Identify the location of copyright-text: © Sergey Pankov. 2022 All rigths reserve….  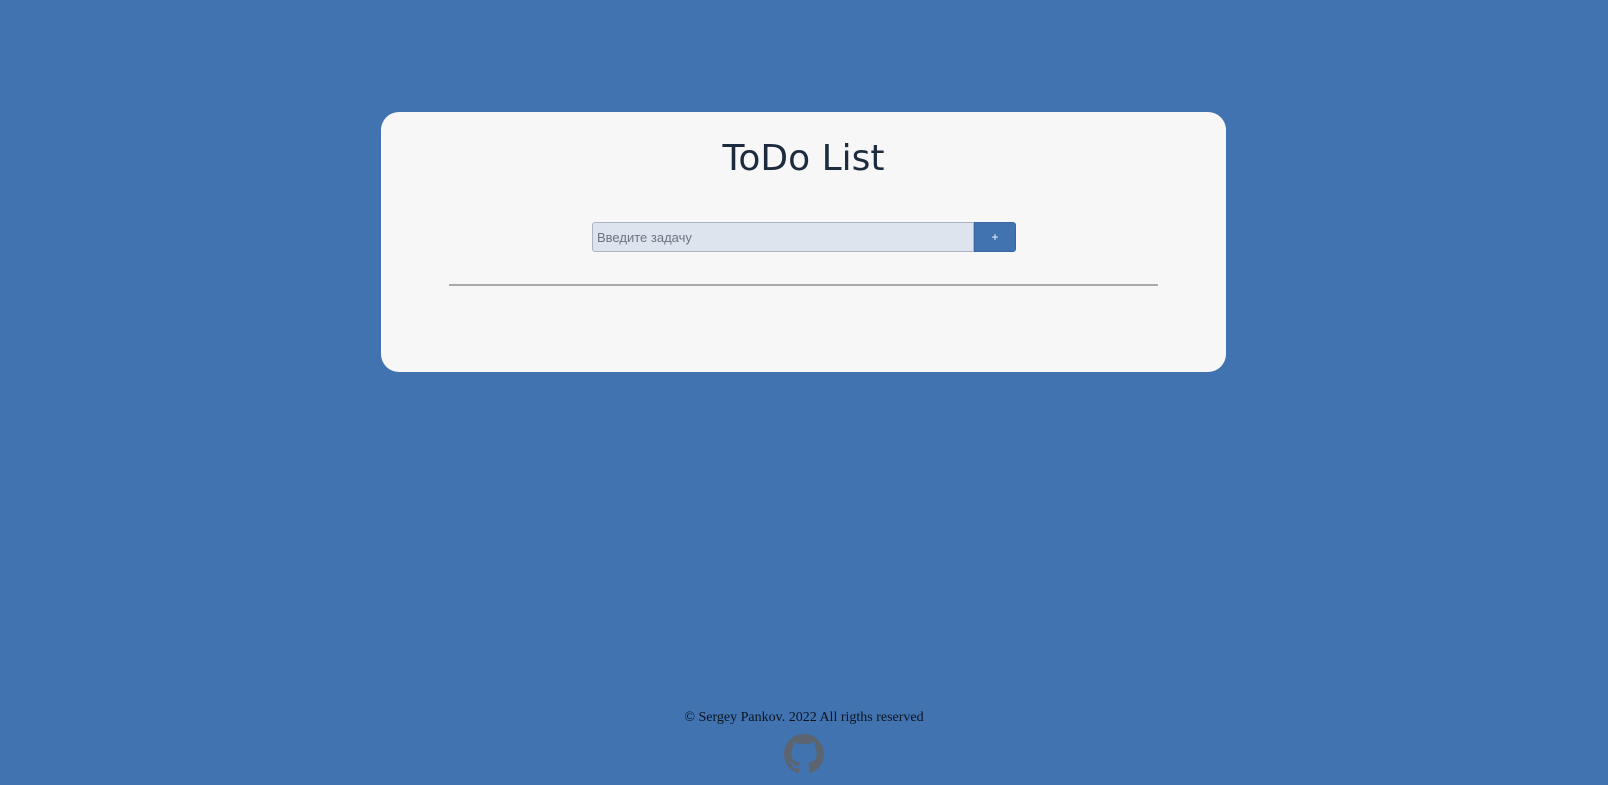
(804, 717).